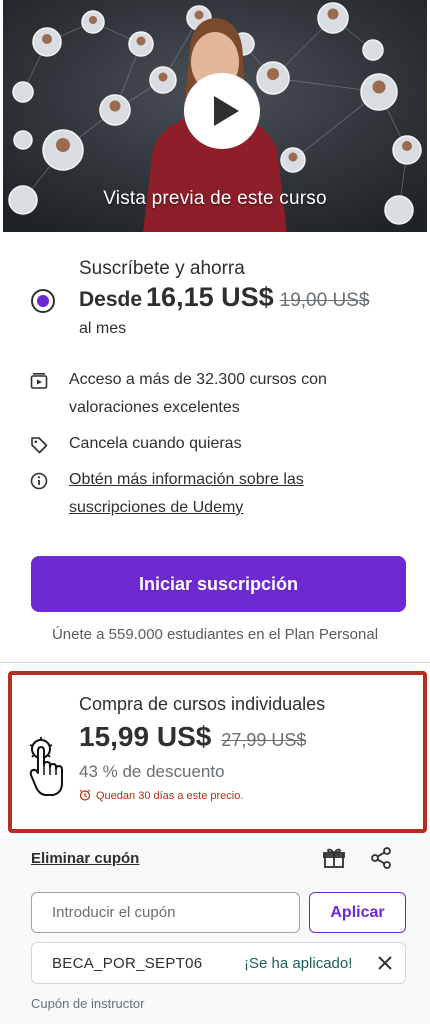 This screenshot has width=430, height=1024. Describe the element at coordinates (226, 111) in the screenshot. I see `play-icon` at that location.